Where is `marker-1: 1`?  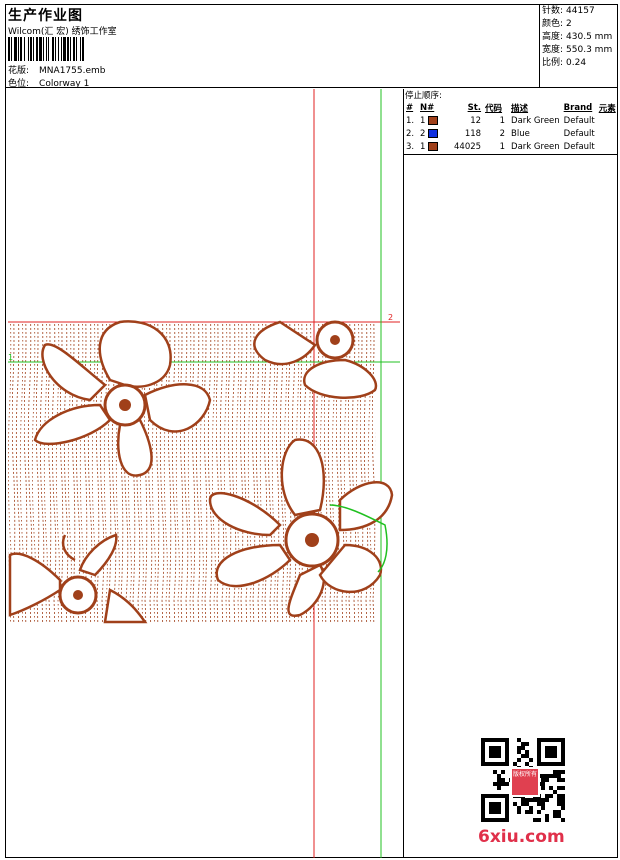
marker-1: 1 is located at coordinates (10, 357).